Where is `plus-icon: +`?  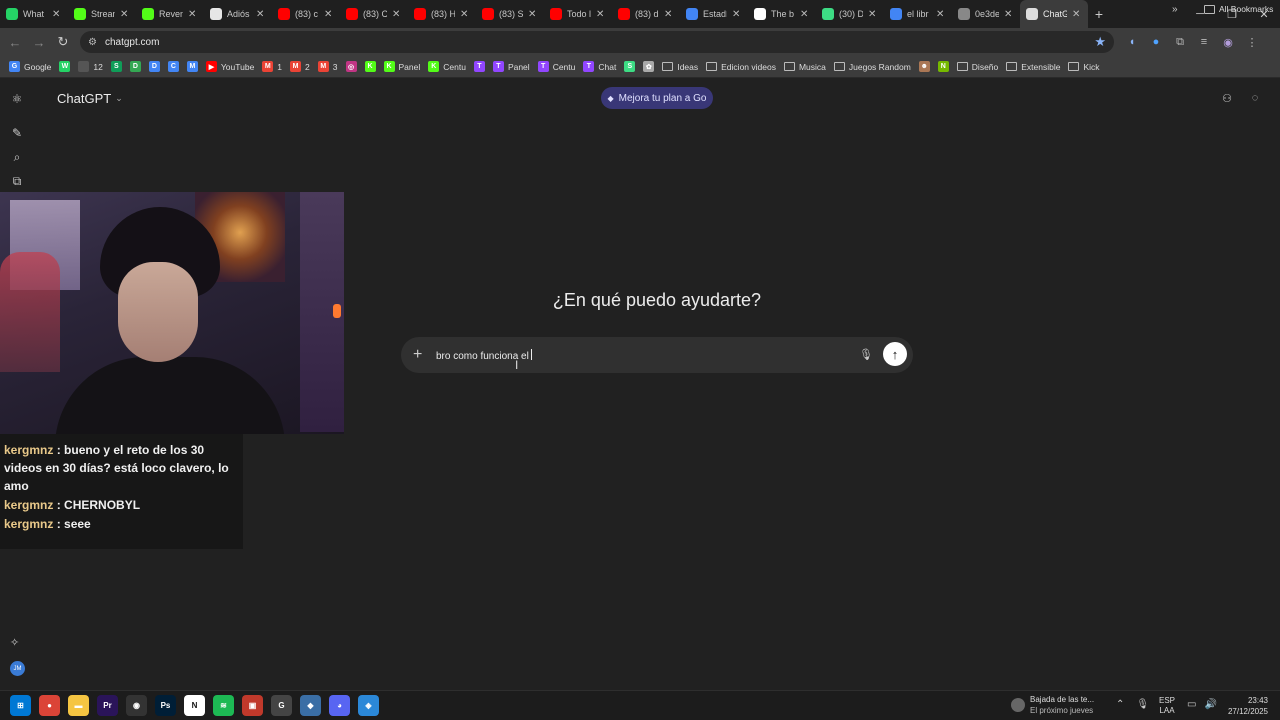
plus-icon: + is located at coordinates (421, 355).